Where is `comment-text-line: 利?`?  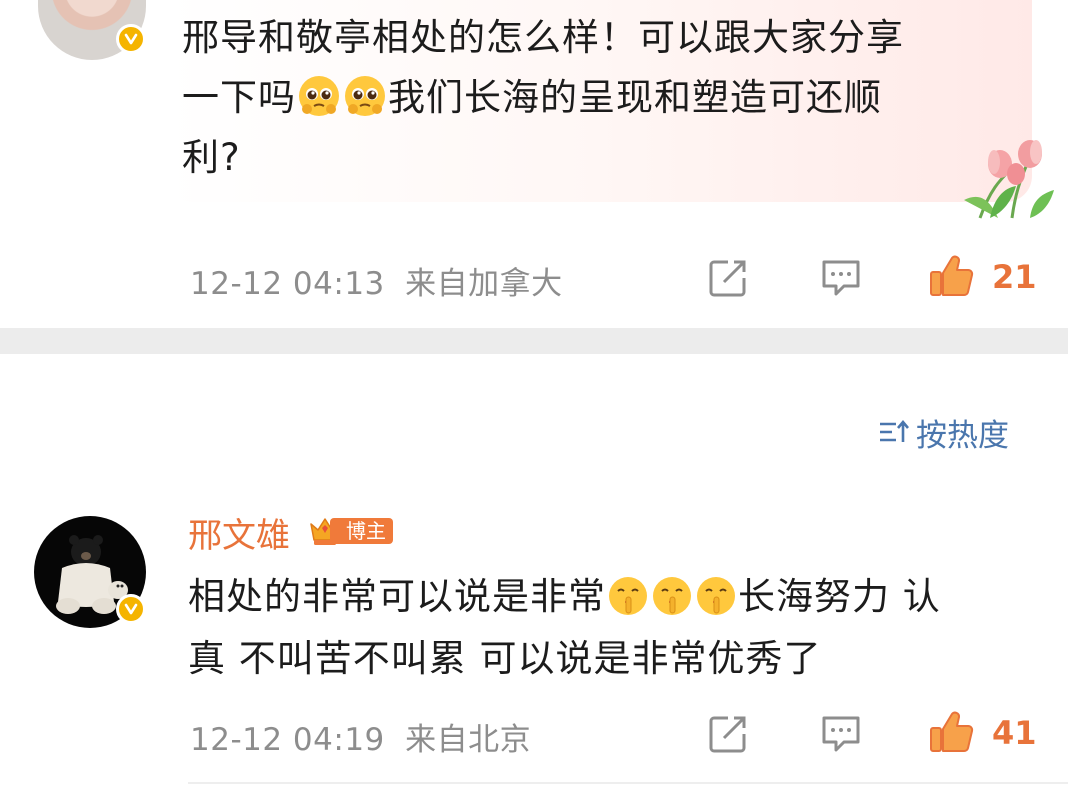
comment-text-line: 利? is located at coordinates (211, 157).